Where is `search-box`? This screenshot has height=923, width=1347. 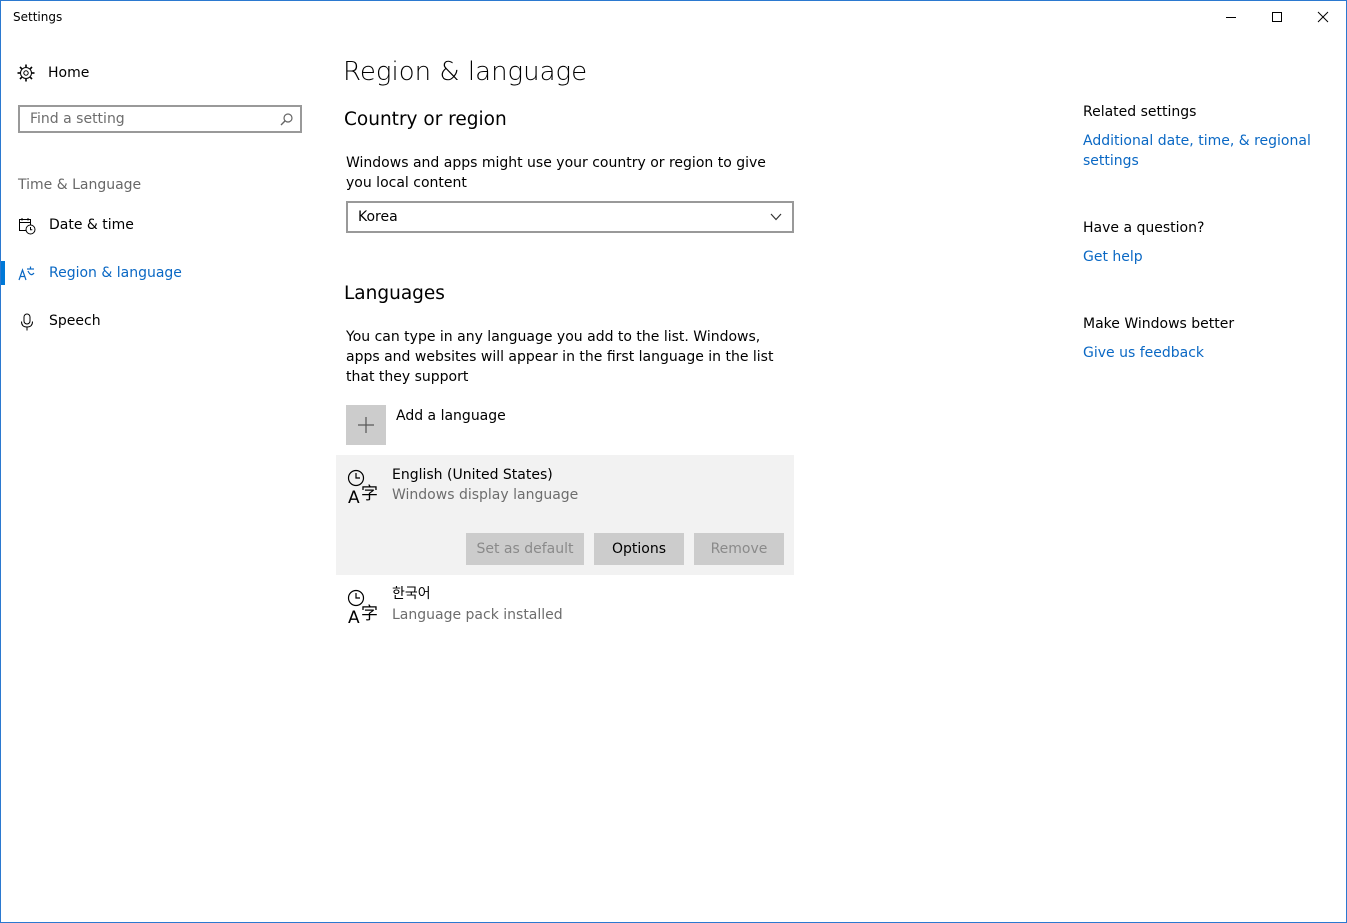
search-box is located at coordinates (160, 119).